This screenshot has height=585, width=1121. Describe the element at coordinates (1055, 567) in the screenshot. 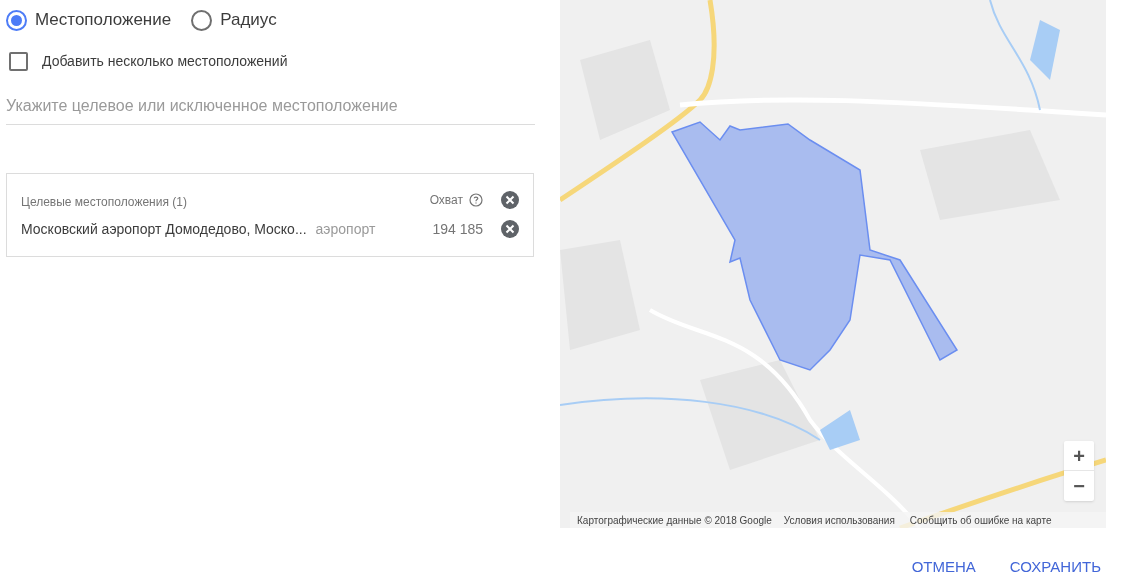

I see `save-button: СОХРАНИТЬ` at that location.